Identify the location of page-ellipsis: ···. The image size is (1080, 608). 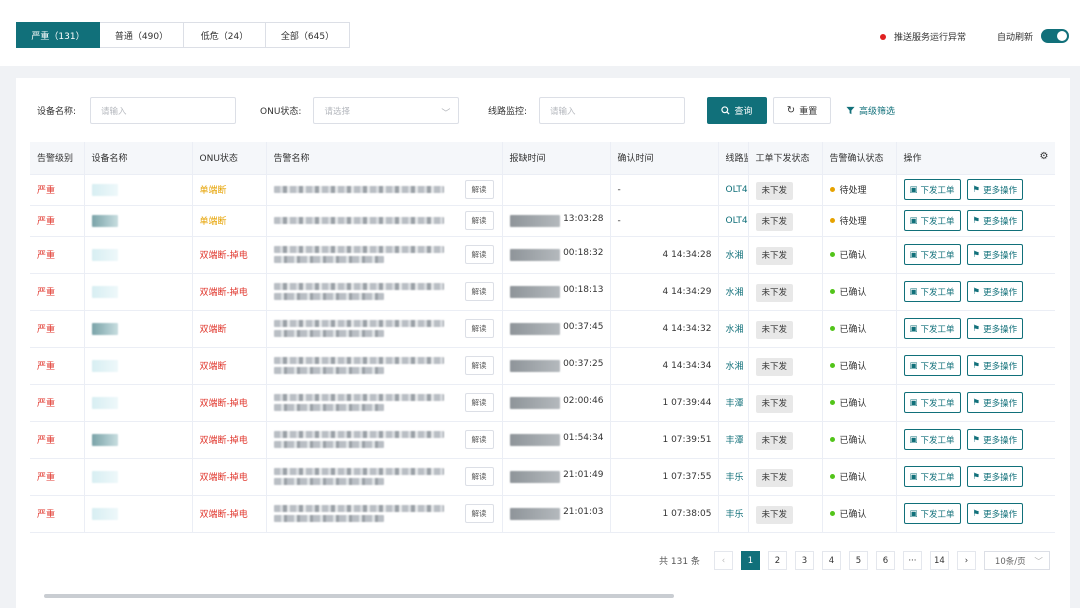
(912, 560).